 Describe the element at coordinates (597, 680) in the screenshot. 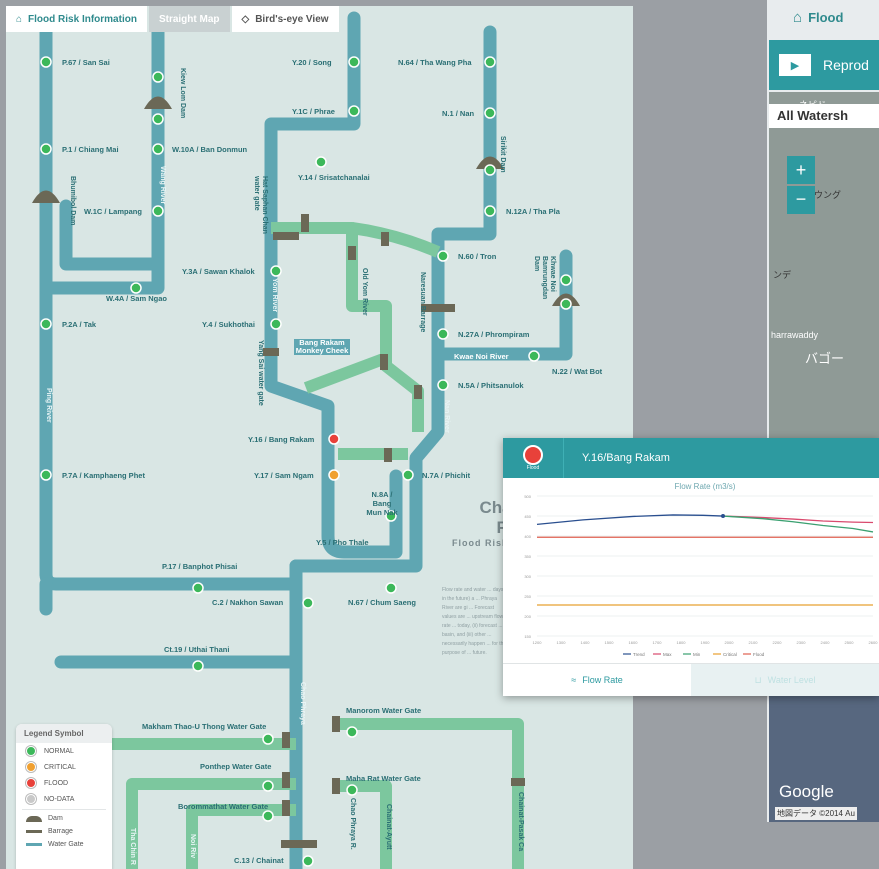

I see `tab-flow-rate: ≈ Flow Rate` at that location.